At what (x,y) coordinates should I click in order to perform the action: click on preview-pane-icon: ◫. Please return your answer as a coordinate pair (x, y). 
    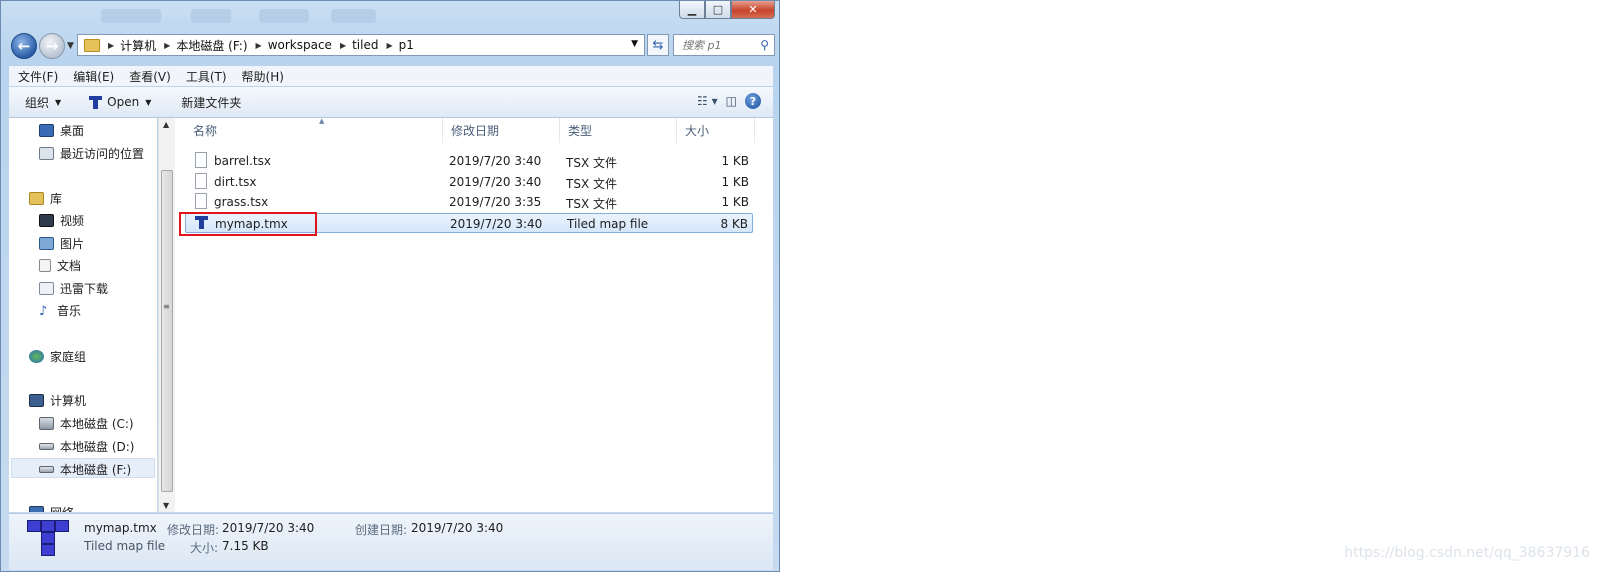
    Looking at the image, I should click on (731, 101).